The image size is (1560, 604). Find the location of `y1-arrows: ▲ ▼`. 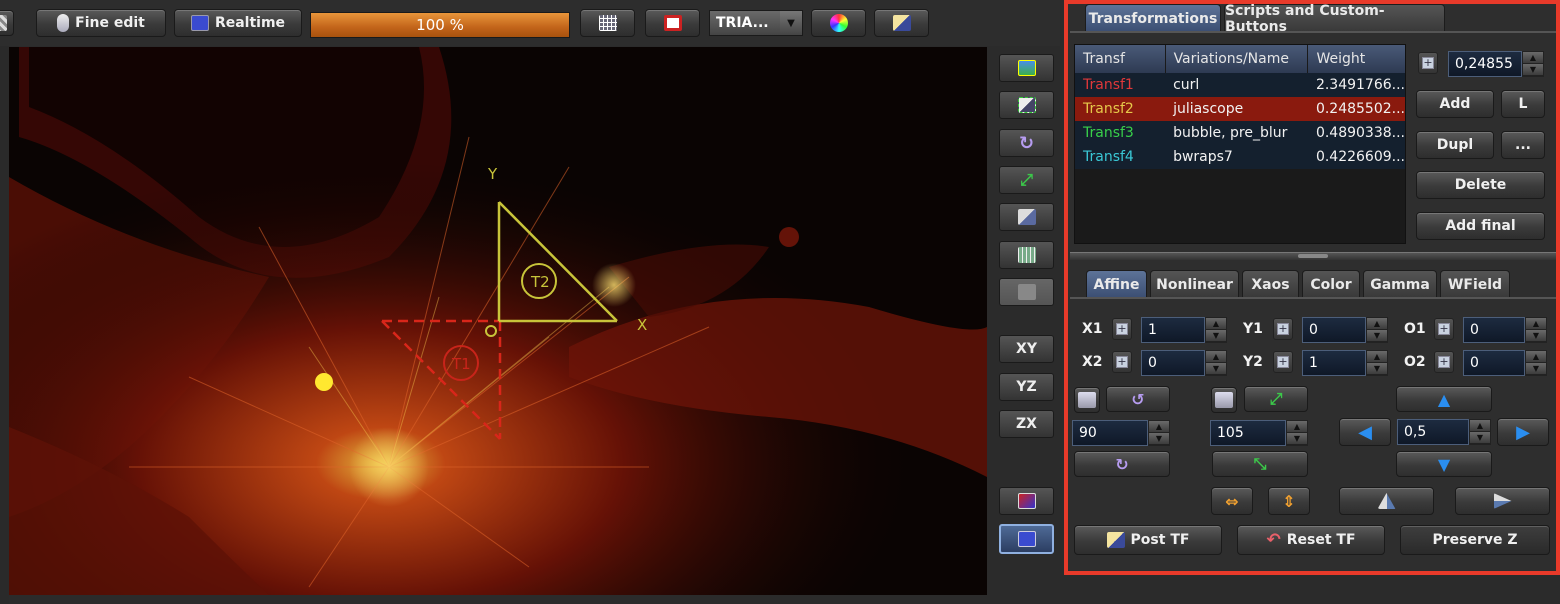

y1-arrows: ▲ ▼ is located at coordinates (1377, 330).